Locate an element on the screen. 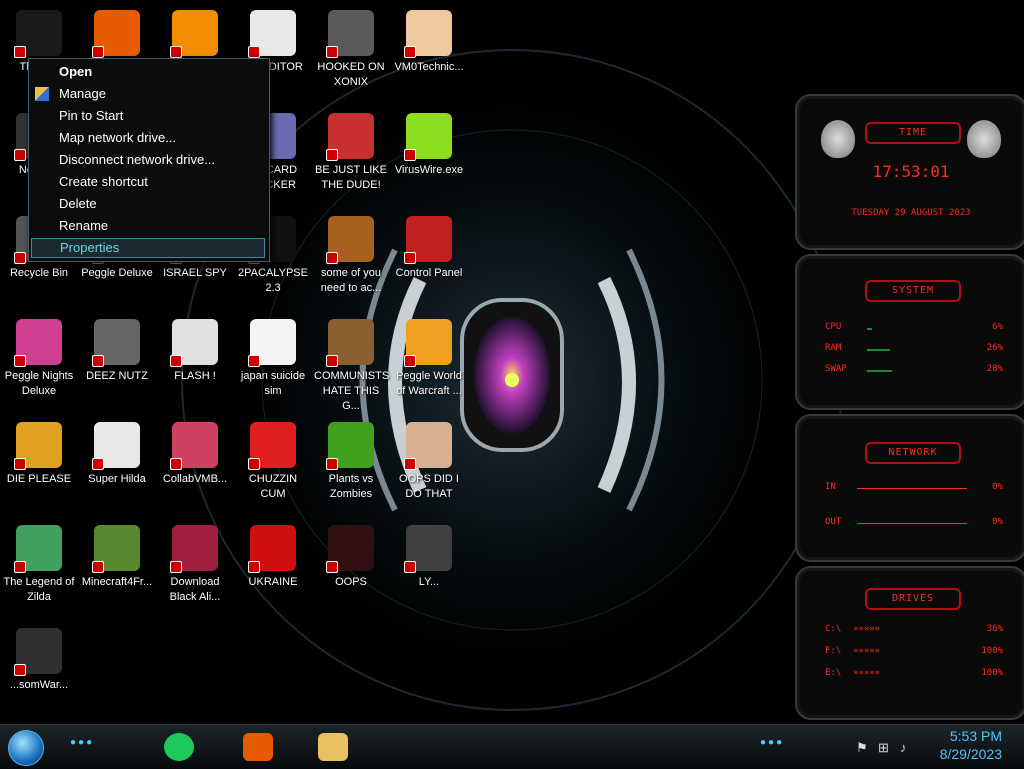 This screenshot has width=1024, height=769. desktop-icon-label: Super Hilda is located at coordinates (117, 479).